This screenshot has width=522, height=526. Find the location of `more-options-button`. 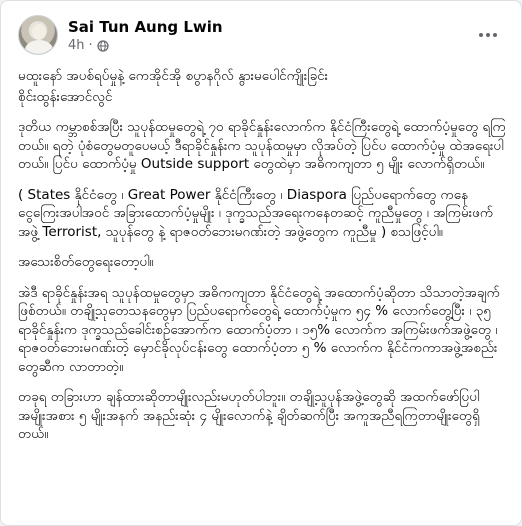

more-options-button is located at coordinates (488, 35).